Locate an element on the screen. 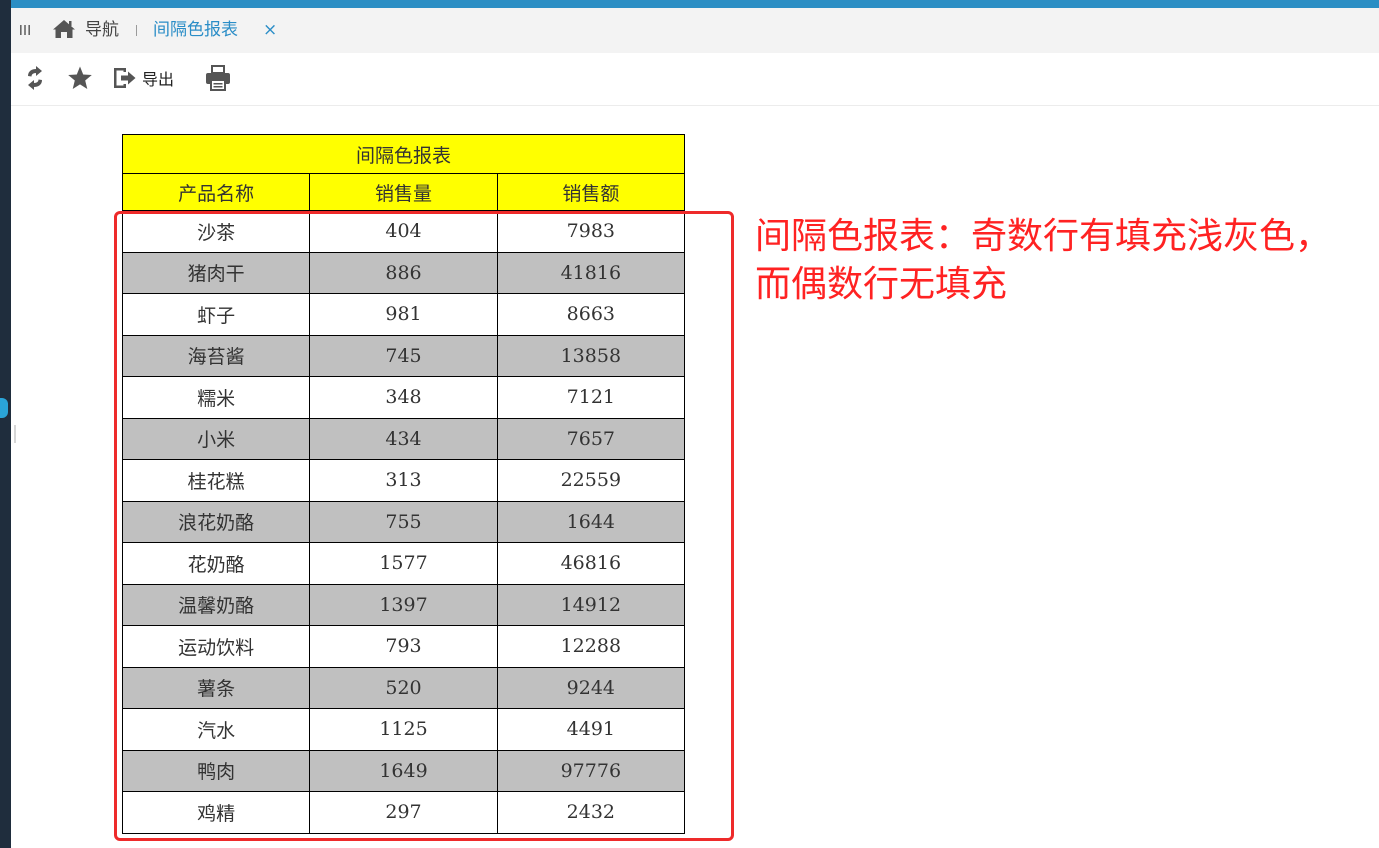 The width and height of the screenshot is (1379, 848). column-header-product-name: 产品名称 is located at coordinates (216, 192).